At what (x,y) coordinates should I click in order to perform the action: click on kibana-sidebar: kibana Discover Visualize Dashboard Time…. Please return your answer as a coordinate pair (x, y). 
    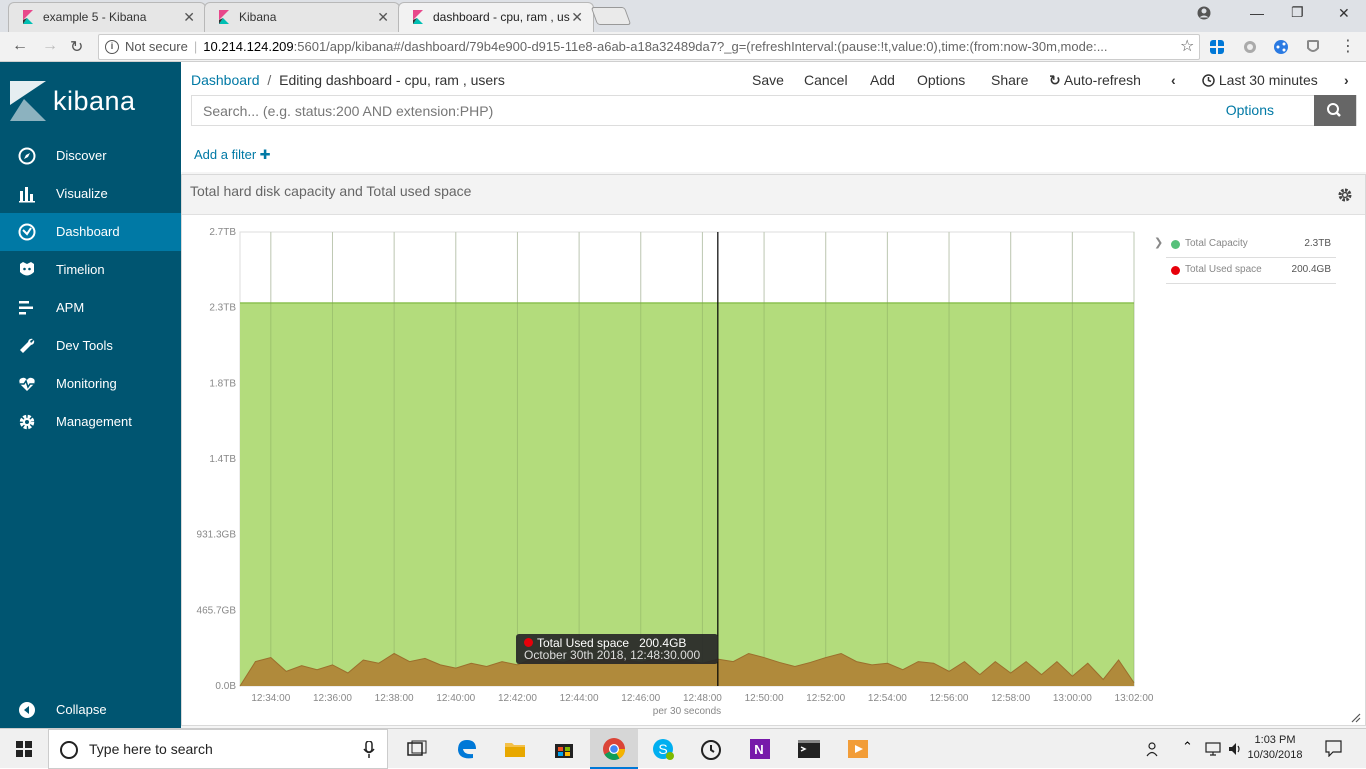
    Looking at the image, I should click on (90, 395).